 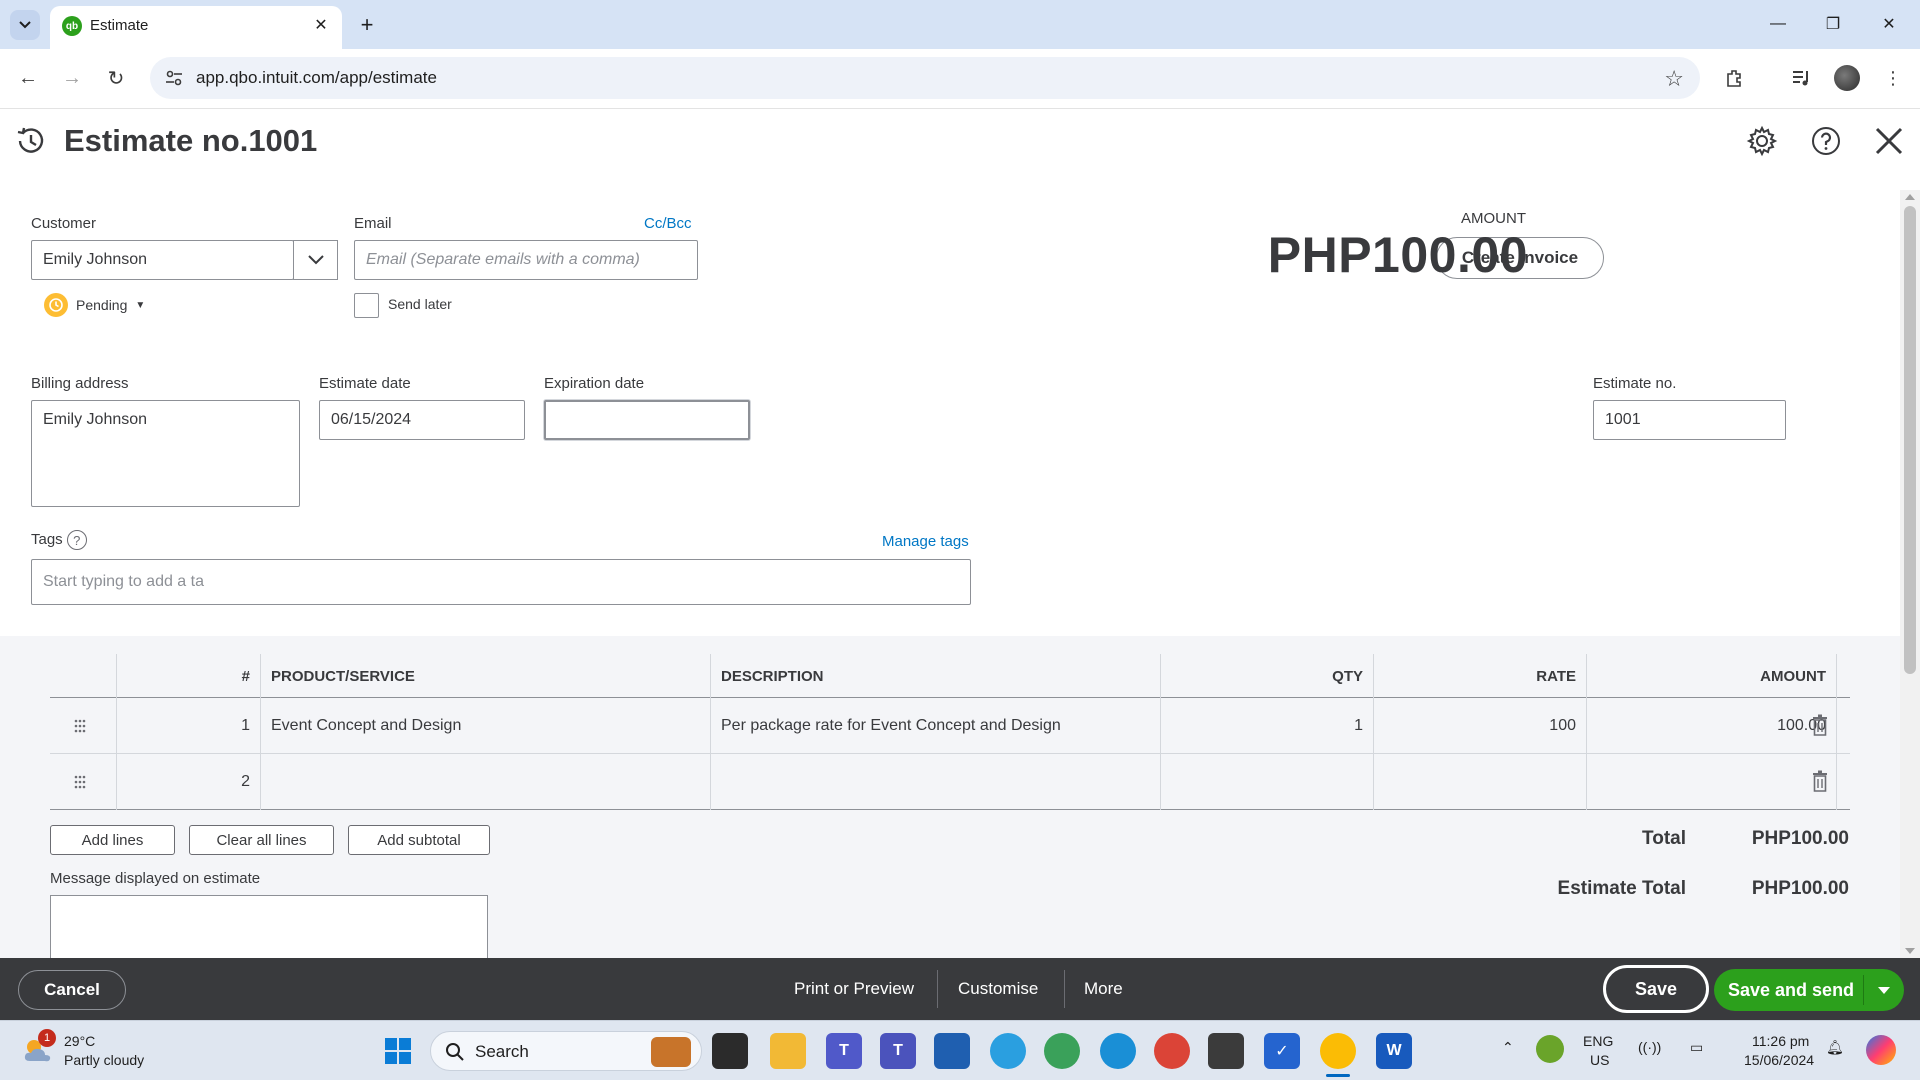 What do you see at coordinates (566, 1051) in the screenshot?
I see `taskbar-search: Search` at bounding box center [566, 1051].